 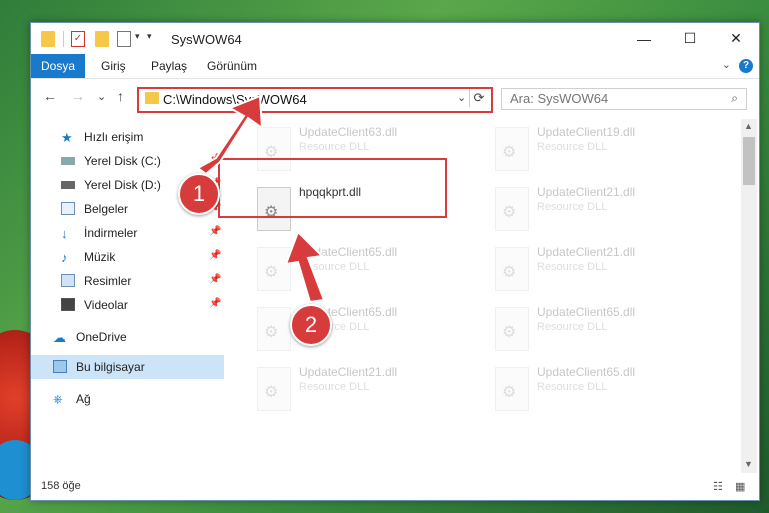 I want to click on annotation-arrows, so click(x=261, y=199).